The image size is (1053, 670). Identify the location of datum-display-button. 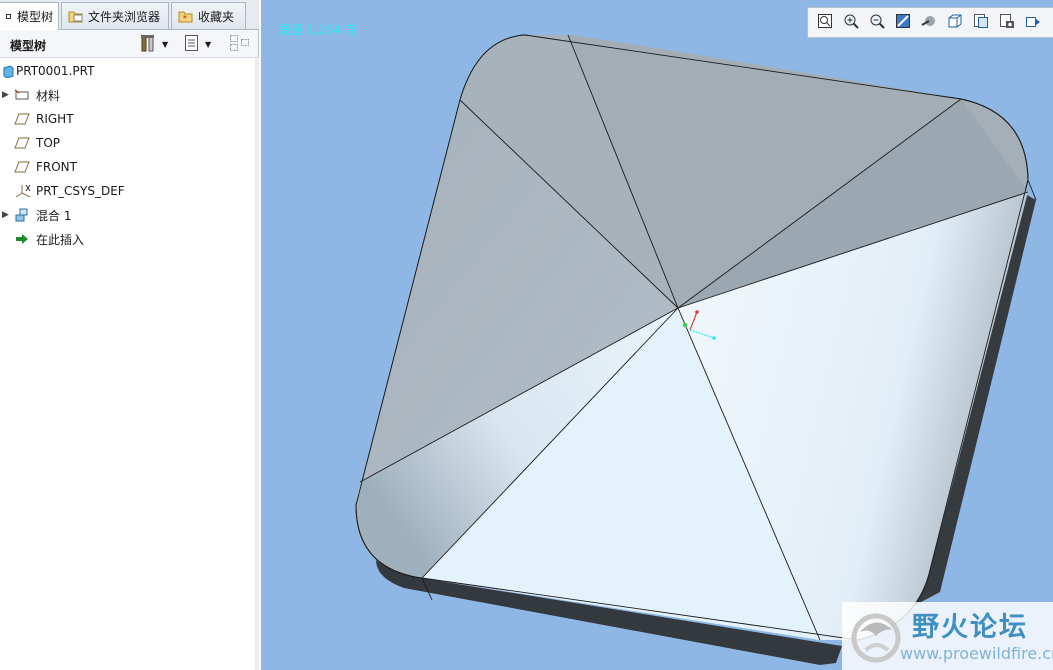
(1006, 22).